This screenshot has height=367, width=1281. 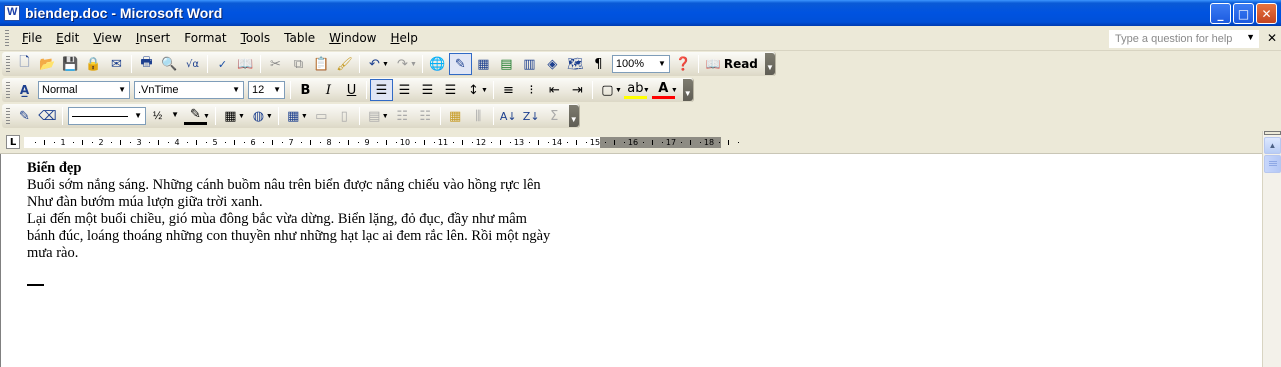 I want to click on read-button: 📖 Read, so click(x=732, y=64).